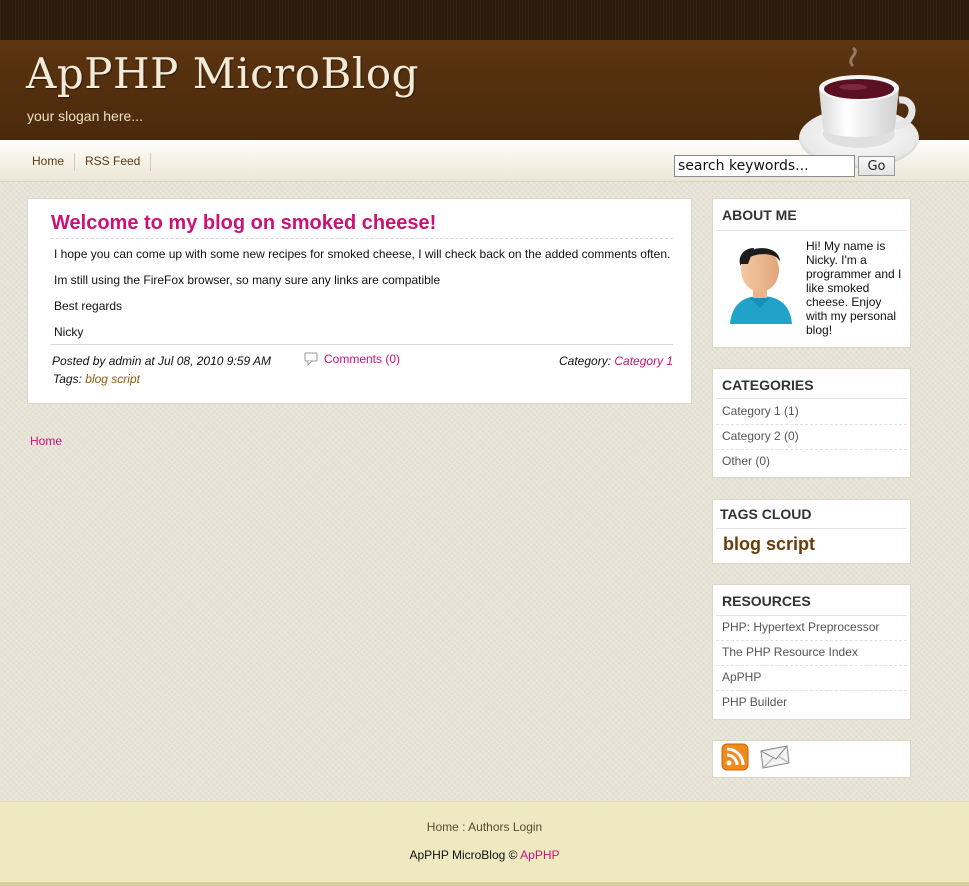 The width and height of the screenshot is (969, 886). Describe the element at coordinates (443, 827) in the screenshot. I see `footer-home-link: Home` at that location.